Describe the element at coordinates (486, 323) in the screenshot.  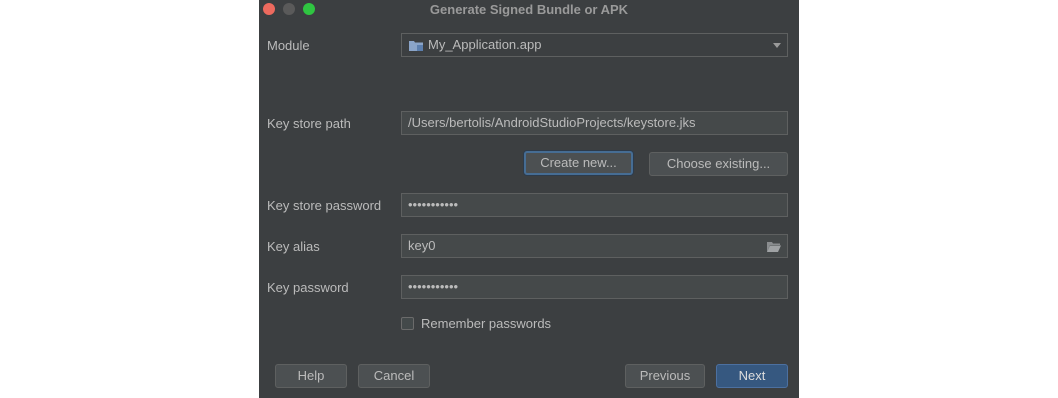
I see `remember-passwords-label: Remember passwords` at that location.